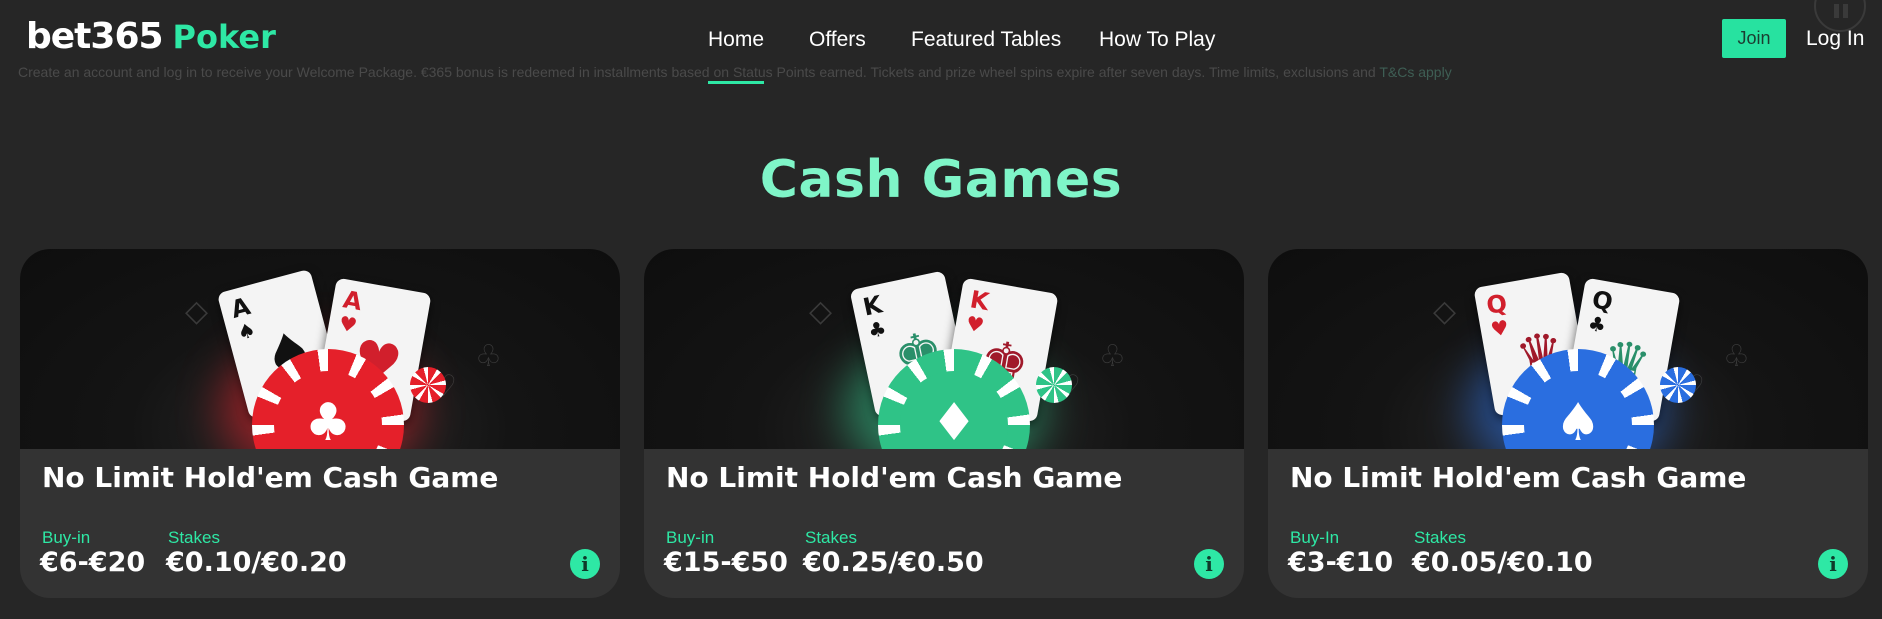  I want to click on diamond-icon: ♦, so click(954, 410).